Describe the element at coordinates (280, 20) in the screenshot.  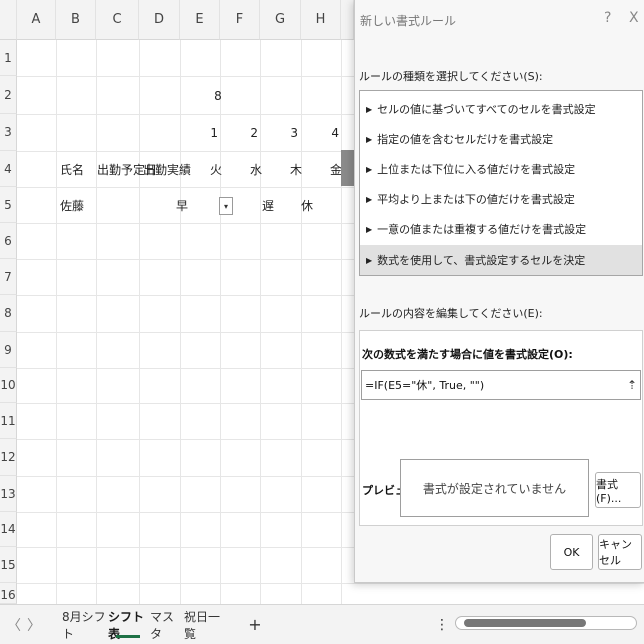
I see `column-header-g: G` at that location.